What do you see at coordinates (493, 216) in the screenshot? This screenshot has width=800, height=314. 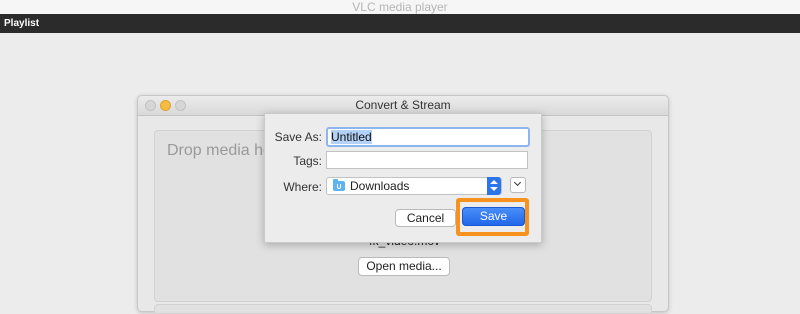 I see `save-button: Save` at bounding box center [493, 216].